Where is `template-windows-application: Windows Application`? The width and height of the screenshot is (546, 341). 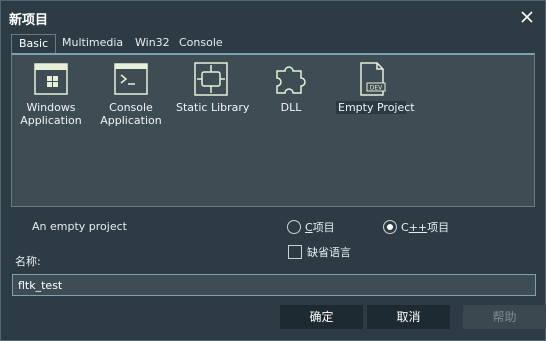
template-windows-application: Windows Application is located at coordinates (51, 94).